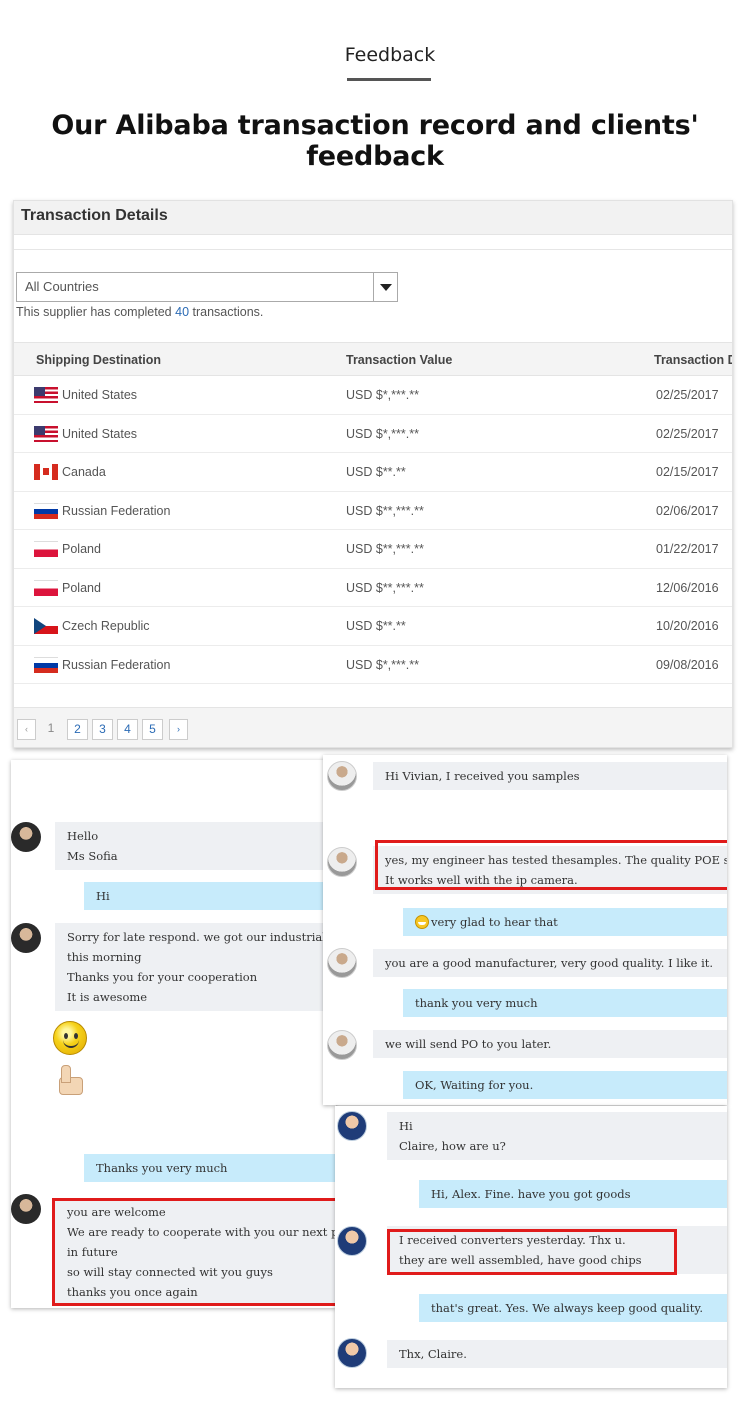 The image size is (750, 1407). Describe the element at coordinates (210, 1168) in the screenshot. I see `message-outgoing: Thanks you very much` at that location.